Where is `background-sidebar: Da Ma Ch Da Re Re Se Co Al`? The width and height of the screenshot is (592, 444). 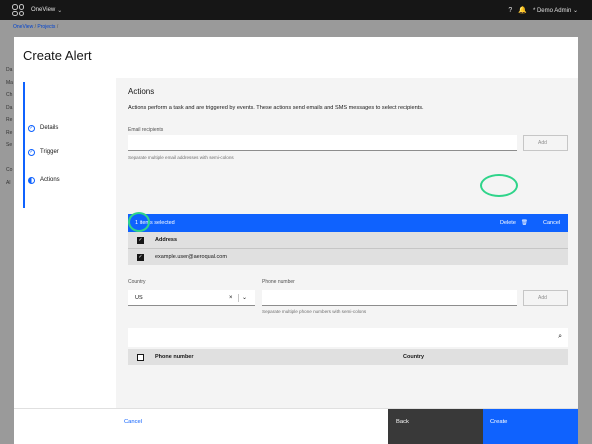 background-sidebar: Da Ma Ch Da Re Re Se Co Al is located at coordinates (7, 126).